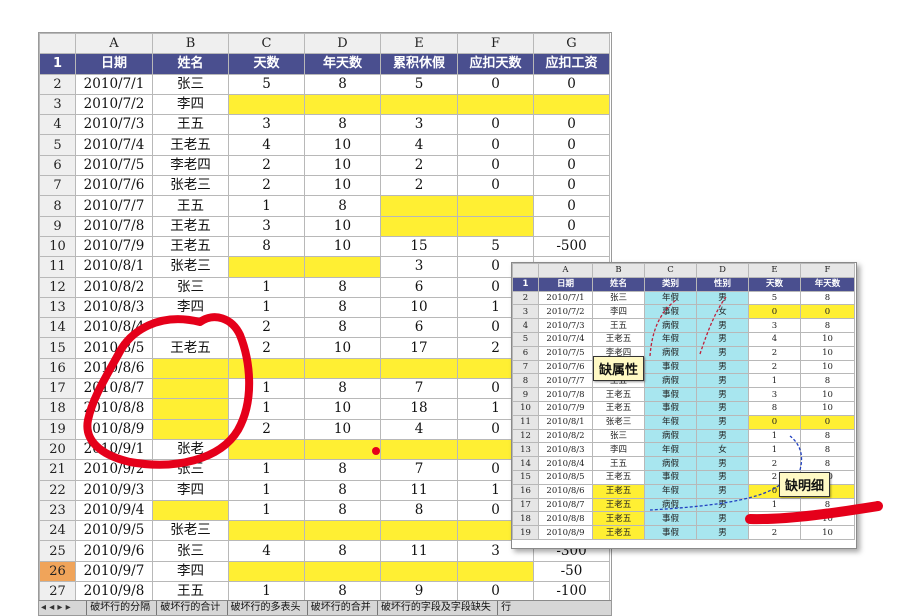  What do you see at coordinates (774, 284) in the screenshot?
I see `field-header-cell: 天数` at bounding box center [774, 284].